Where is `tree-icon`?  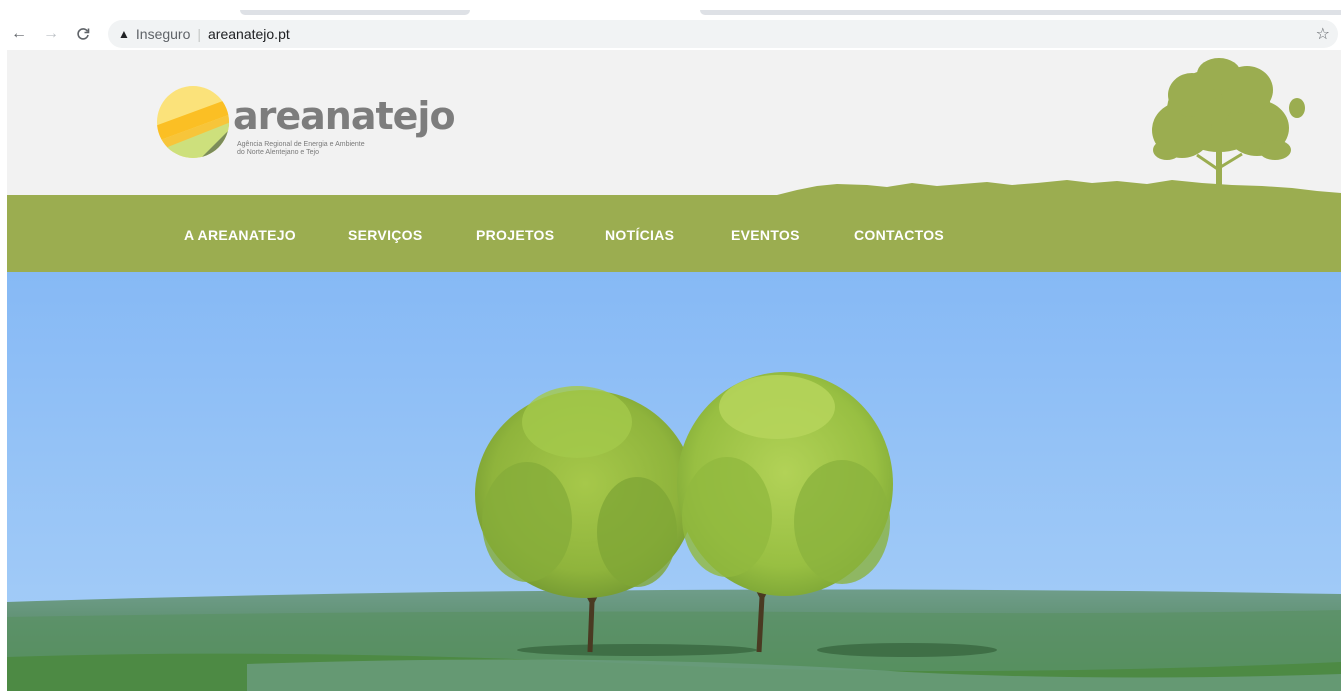 tree-icon is located at coordinates (1228, 123).